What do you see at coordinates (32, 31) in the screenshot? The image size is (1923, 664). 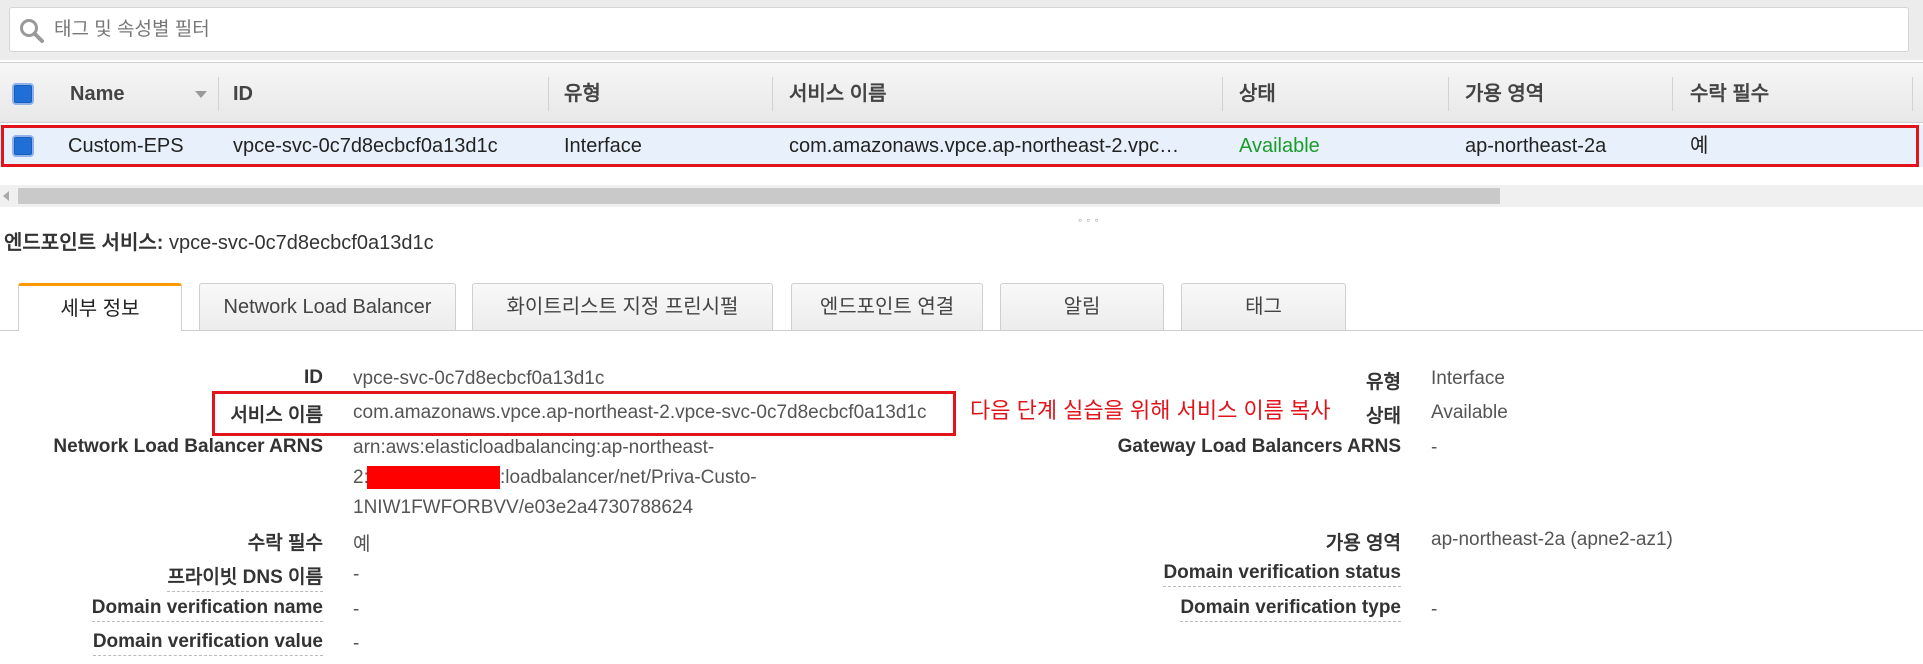 I see `search-icon` at bounding box center [32, 31].